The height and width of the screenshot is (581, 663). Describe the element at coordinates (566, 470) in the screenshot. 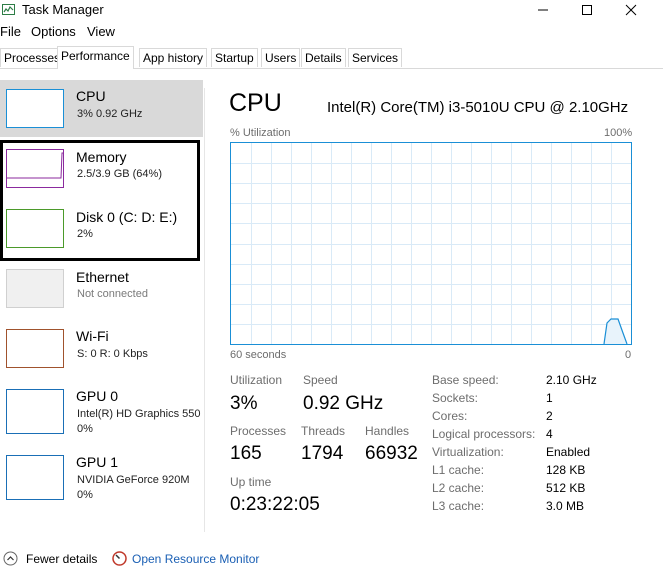

I see `spec-value: 128 KB` at that location.